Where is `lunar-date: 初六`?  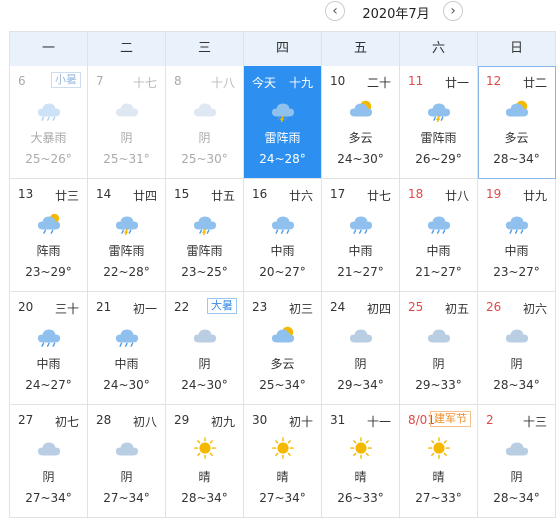
lunar-date: 初六 is located at coordinates (534, 309).